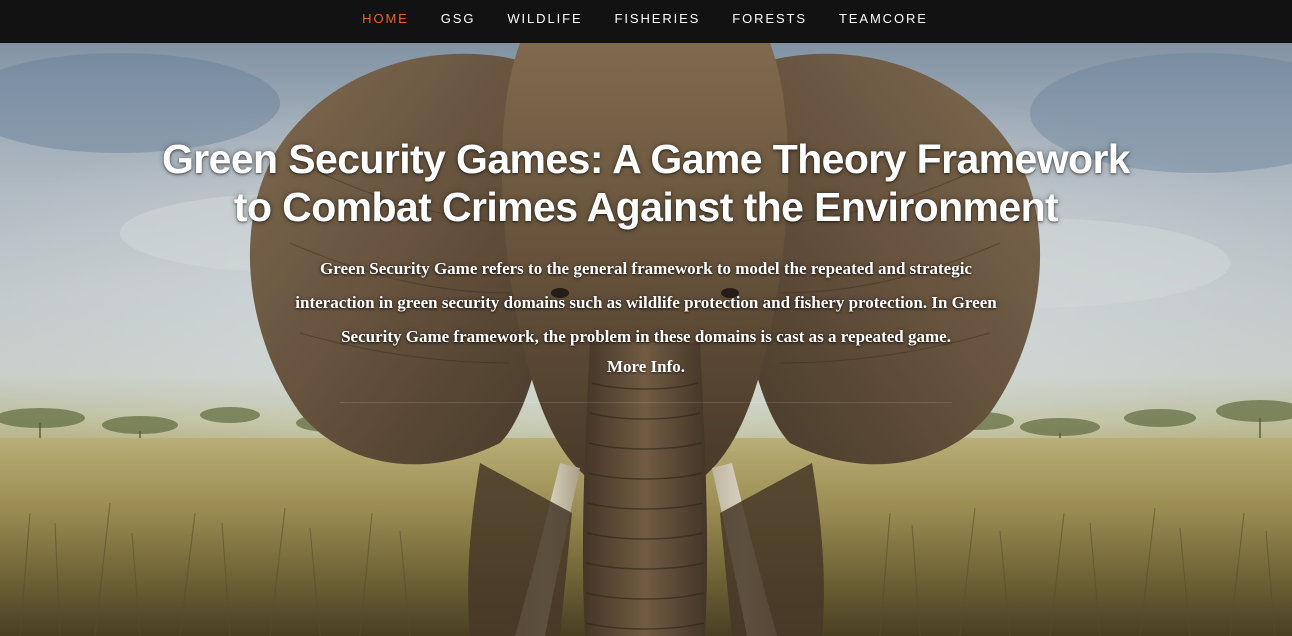  What do you see at coordinates (646, 207) in the screenshot?
I see `hero-title-line-2: to Combat Crimes Against the Environment` at bounding box center [646, 207].